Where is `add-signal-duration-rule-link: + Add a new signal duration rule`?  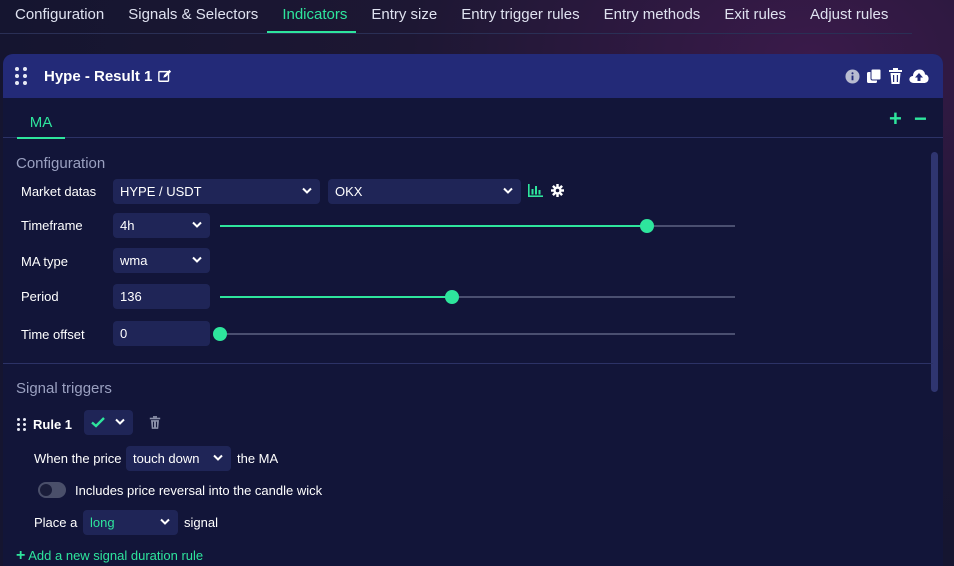 add-signal-duration-rule-link: + Add a new signal duration rule is located at coordinates (109, 556).